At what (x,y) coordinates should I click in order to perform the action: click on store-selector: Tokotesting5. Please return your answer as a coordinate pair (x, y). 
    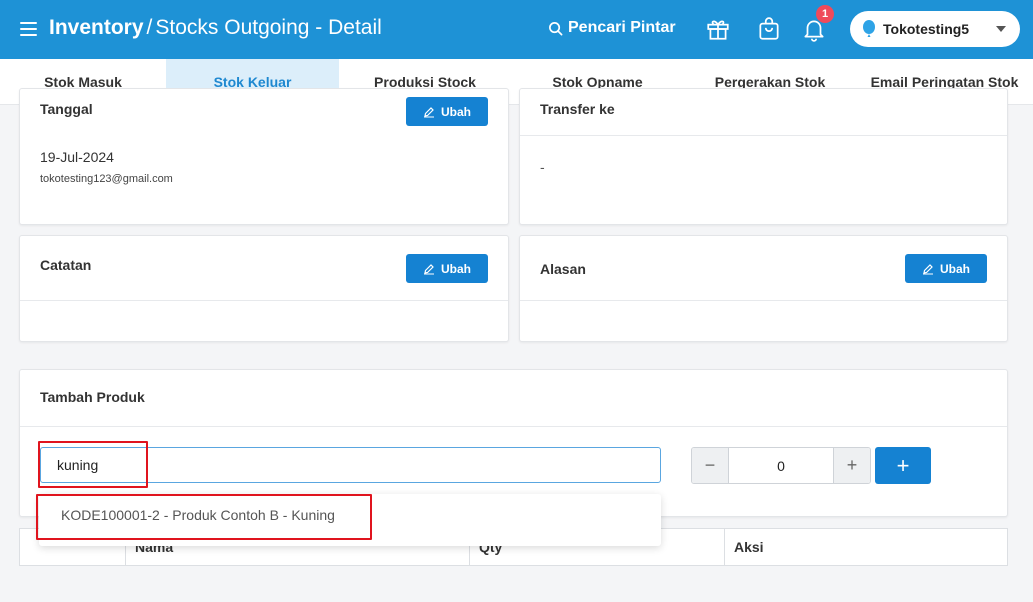
    Looking at the image, I should click on (935, 29).